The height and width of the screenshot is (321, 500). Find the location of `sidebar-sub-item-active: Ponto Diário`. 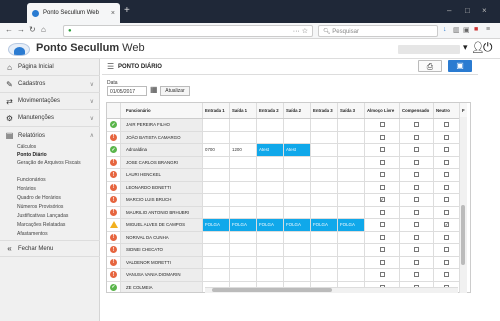

sidebar-sub-item-active: Ponto Diário is located at coordinates (32, 155).